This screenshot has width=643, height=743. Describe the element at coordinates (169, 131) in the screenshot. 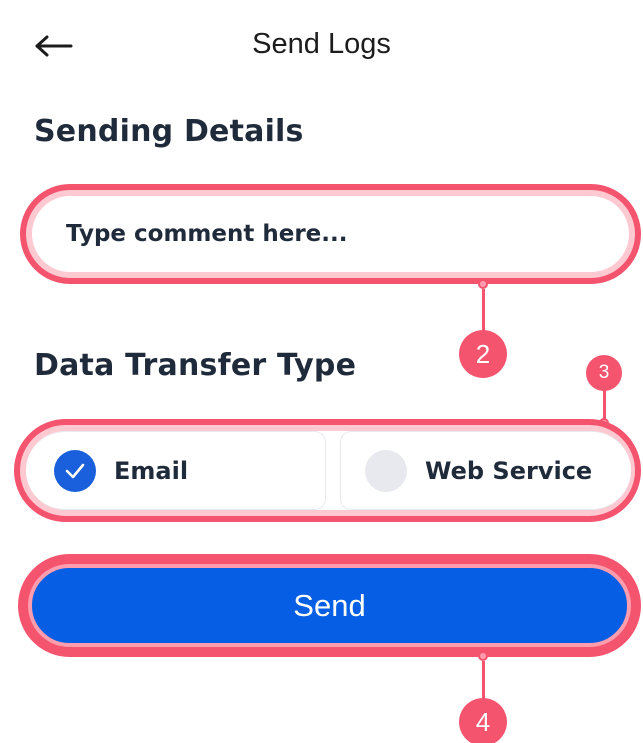

I see `sending-details-heading: Sending Details` at that location.